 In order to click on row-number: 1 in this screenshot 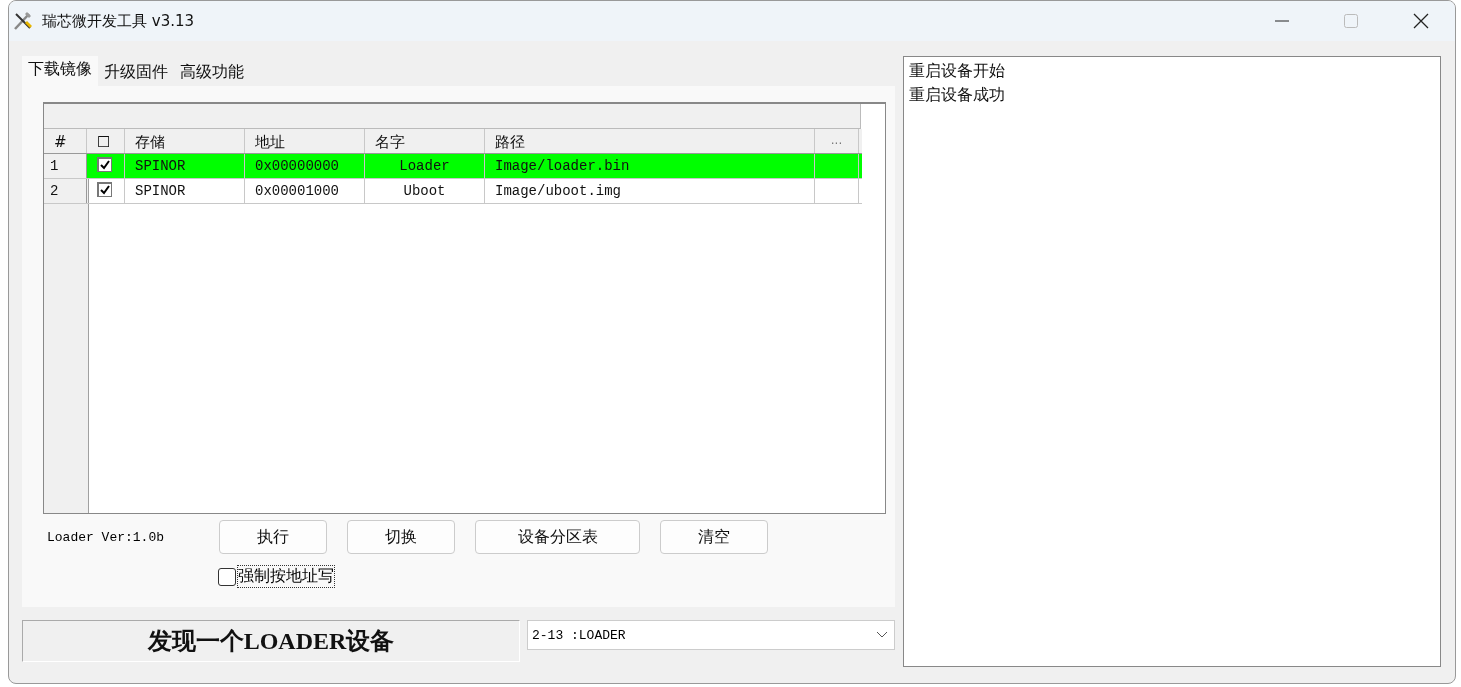, I will do `click(65, 166)`.